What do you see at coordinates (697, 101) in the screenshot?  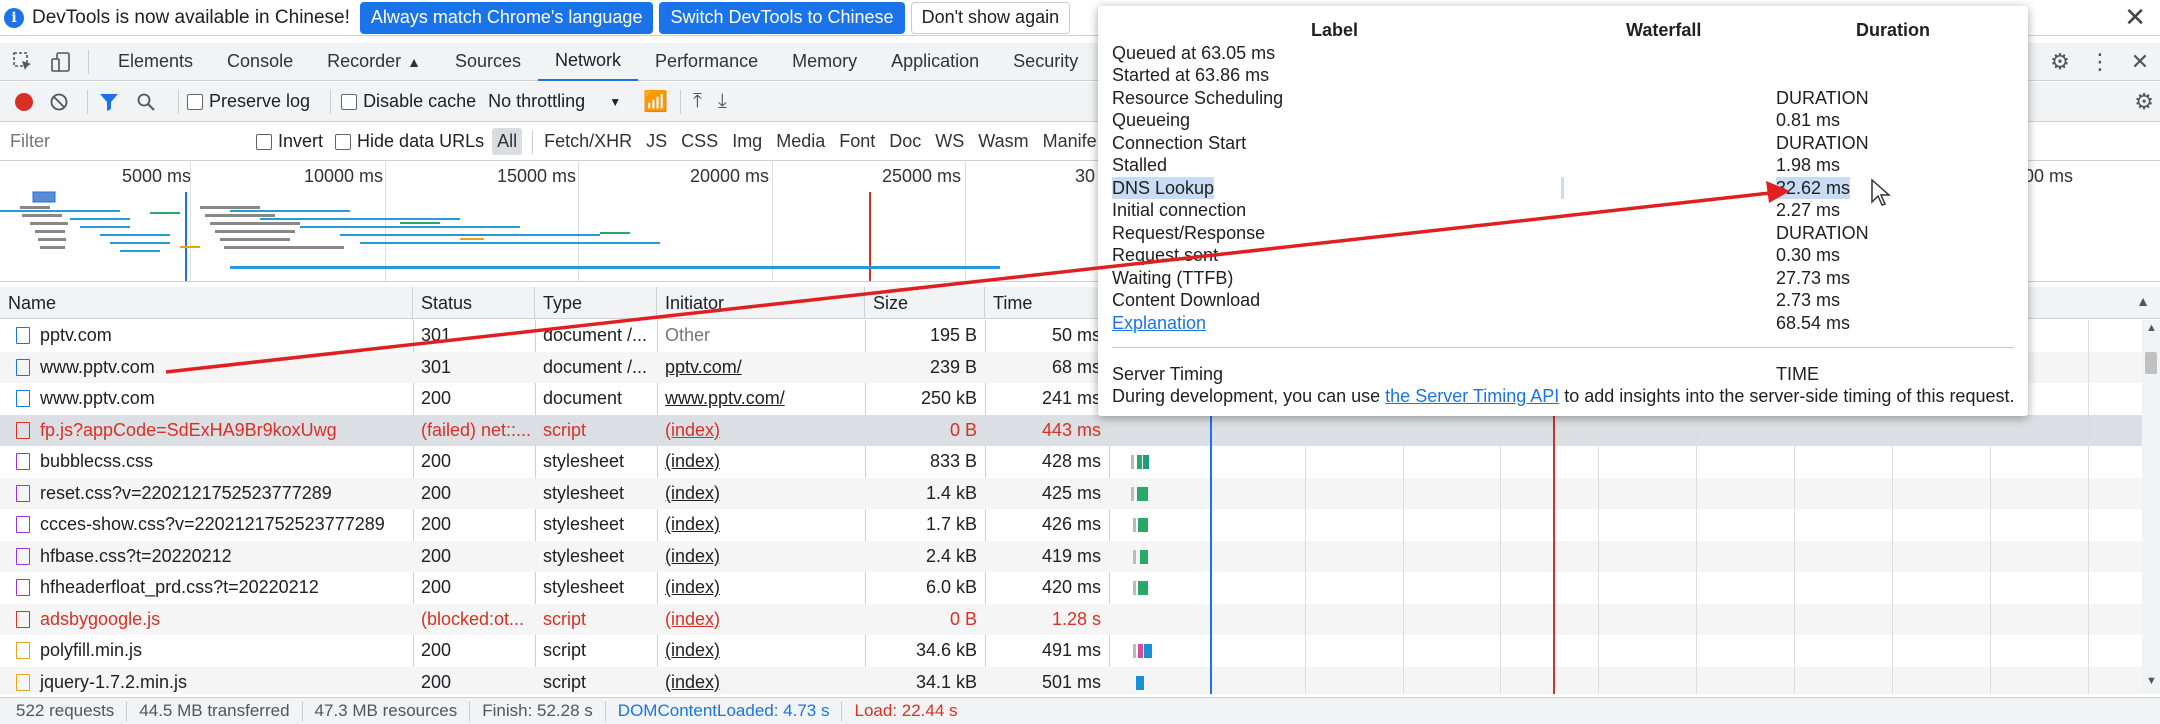 I see `import-har-icon: ⤒` at bounding box center [697, 101].